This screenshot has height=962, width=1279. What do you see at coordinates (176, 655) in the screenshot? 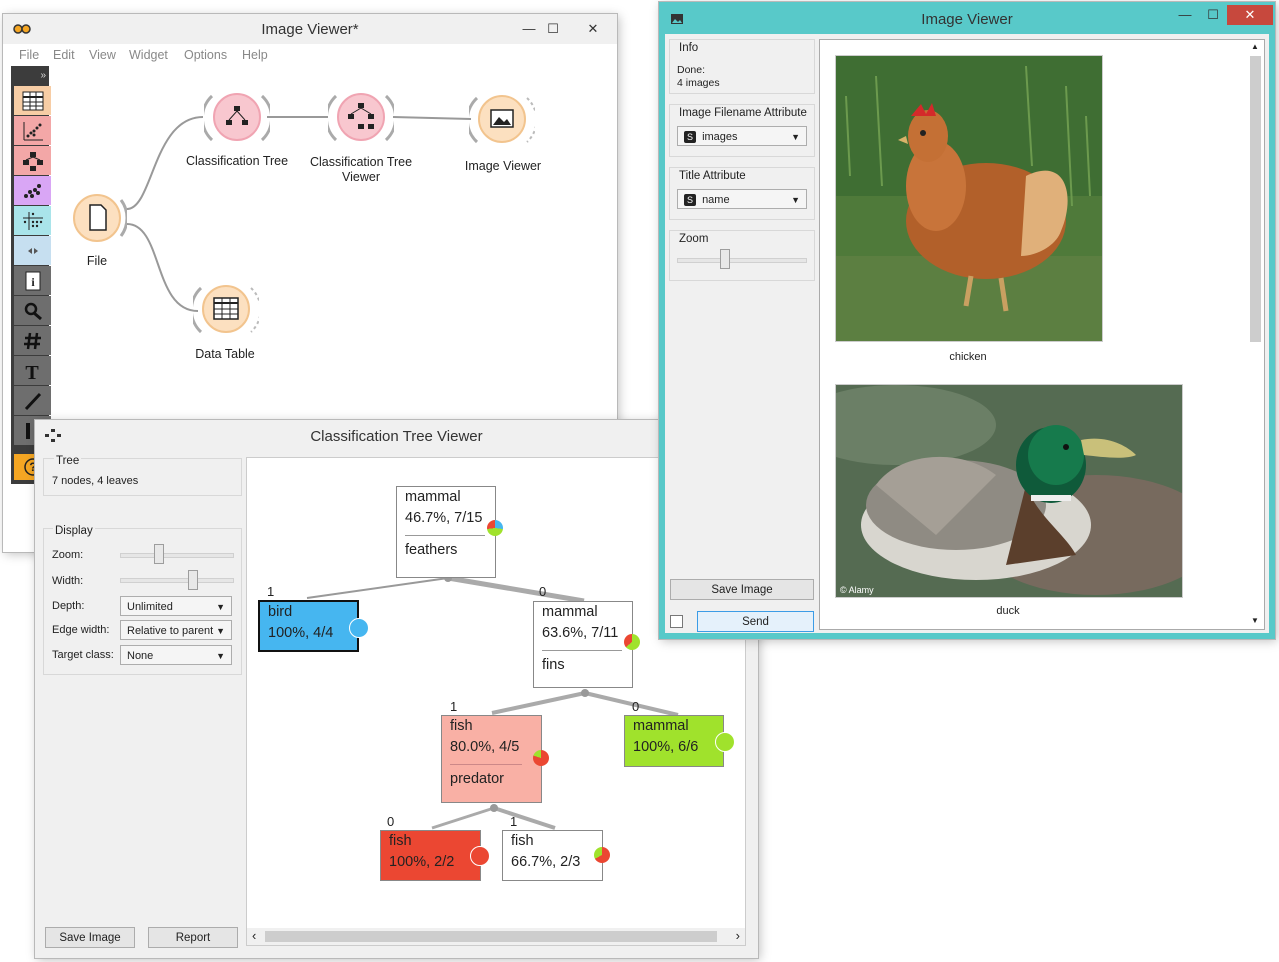
I see `target-class-select: None ▼` at bounding box center [176, 655].